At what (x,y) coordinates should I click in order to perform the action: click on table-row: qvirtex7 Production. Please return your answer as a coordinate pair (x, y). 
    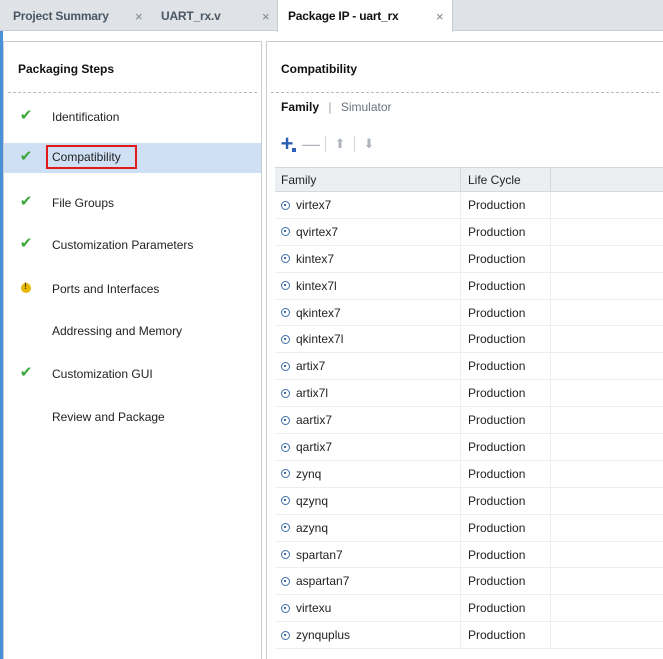
    Looking at the image, I should click on (469, 232).